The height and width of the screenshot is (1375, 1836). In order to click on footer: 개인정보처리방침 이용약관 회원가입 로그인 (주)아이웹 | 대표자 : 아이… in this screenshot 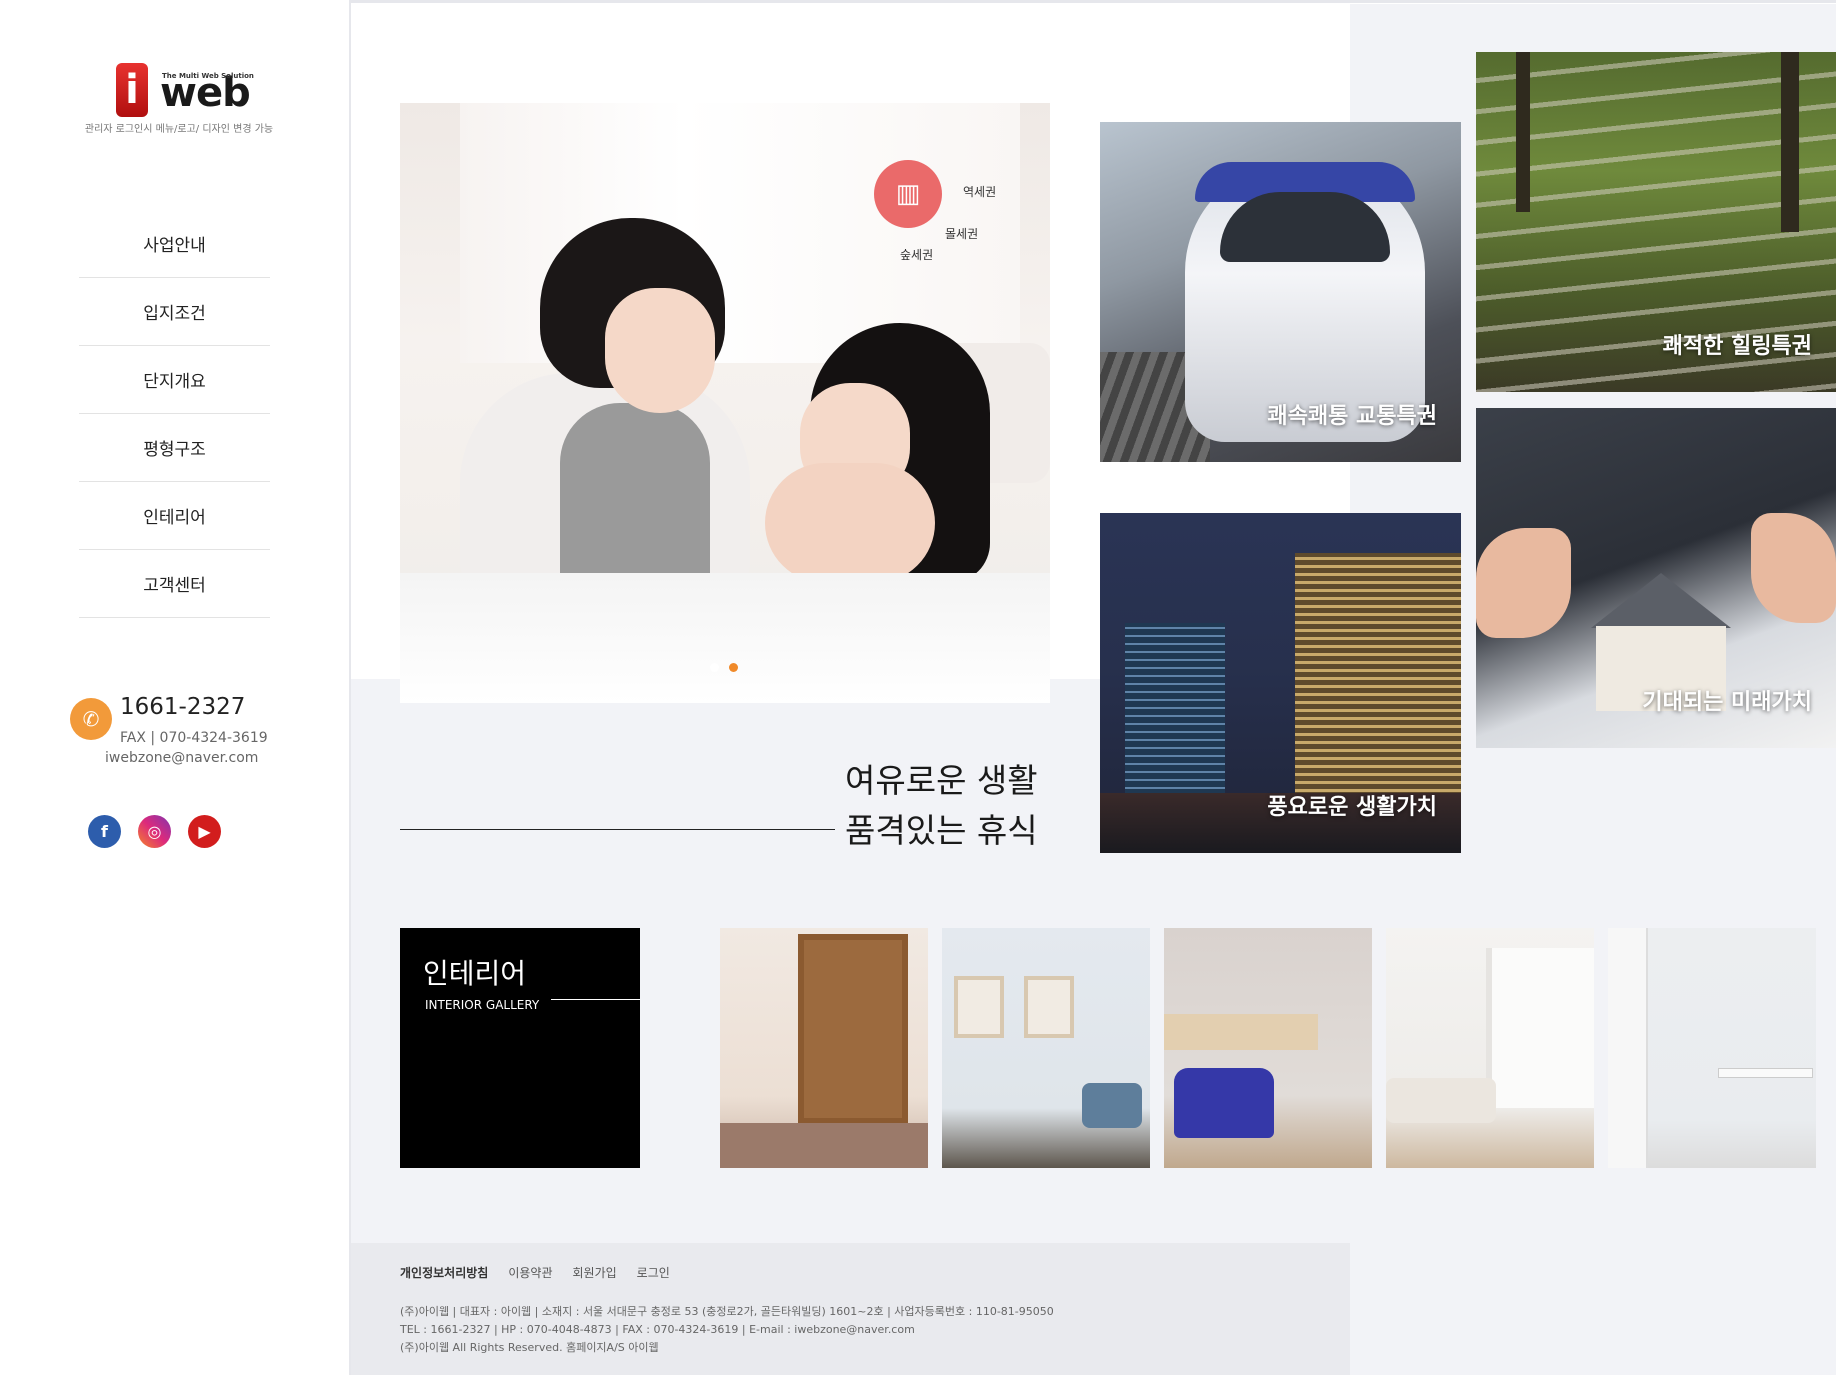, I will do `click(850, 1309)`.